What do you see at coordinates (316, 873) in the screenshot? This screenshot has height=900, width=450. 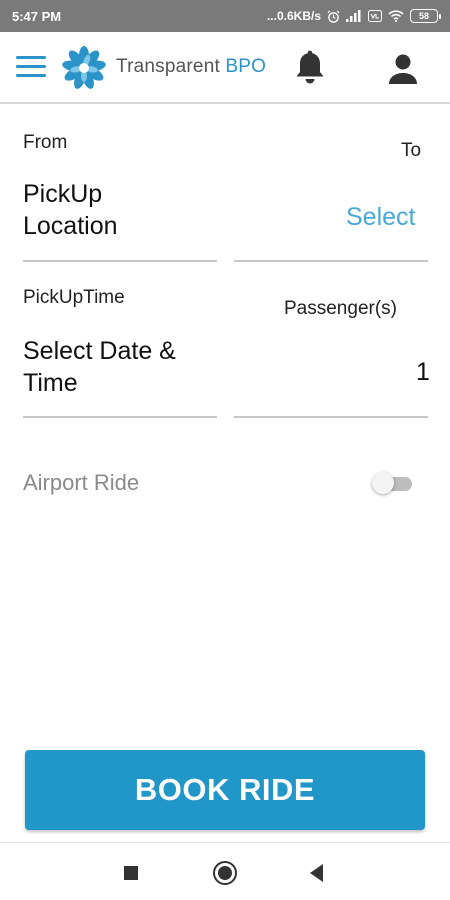 I see `back-icon` at bounding box center [316, 873].